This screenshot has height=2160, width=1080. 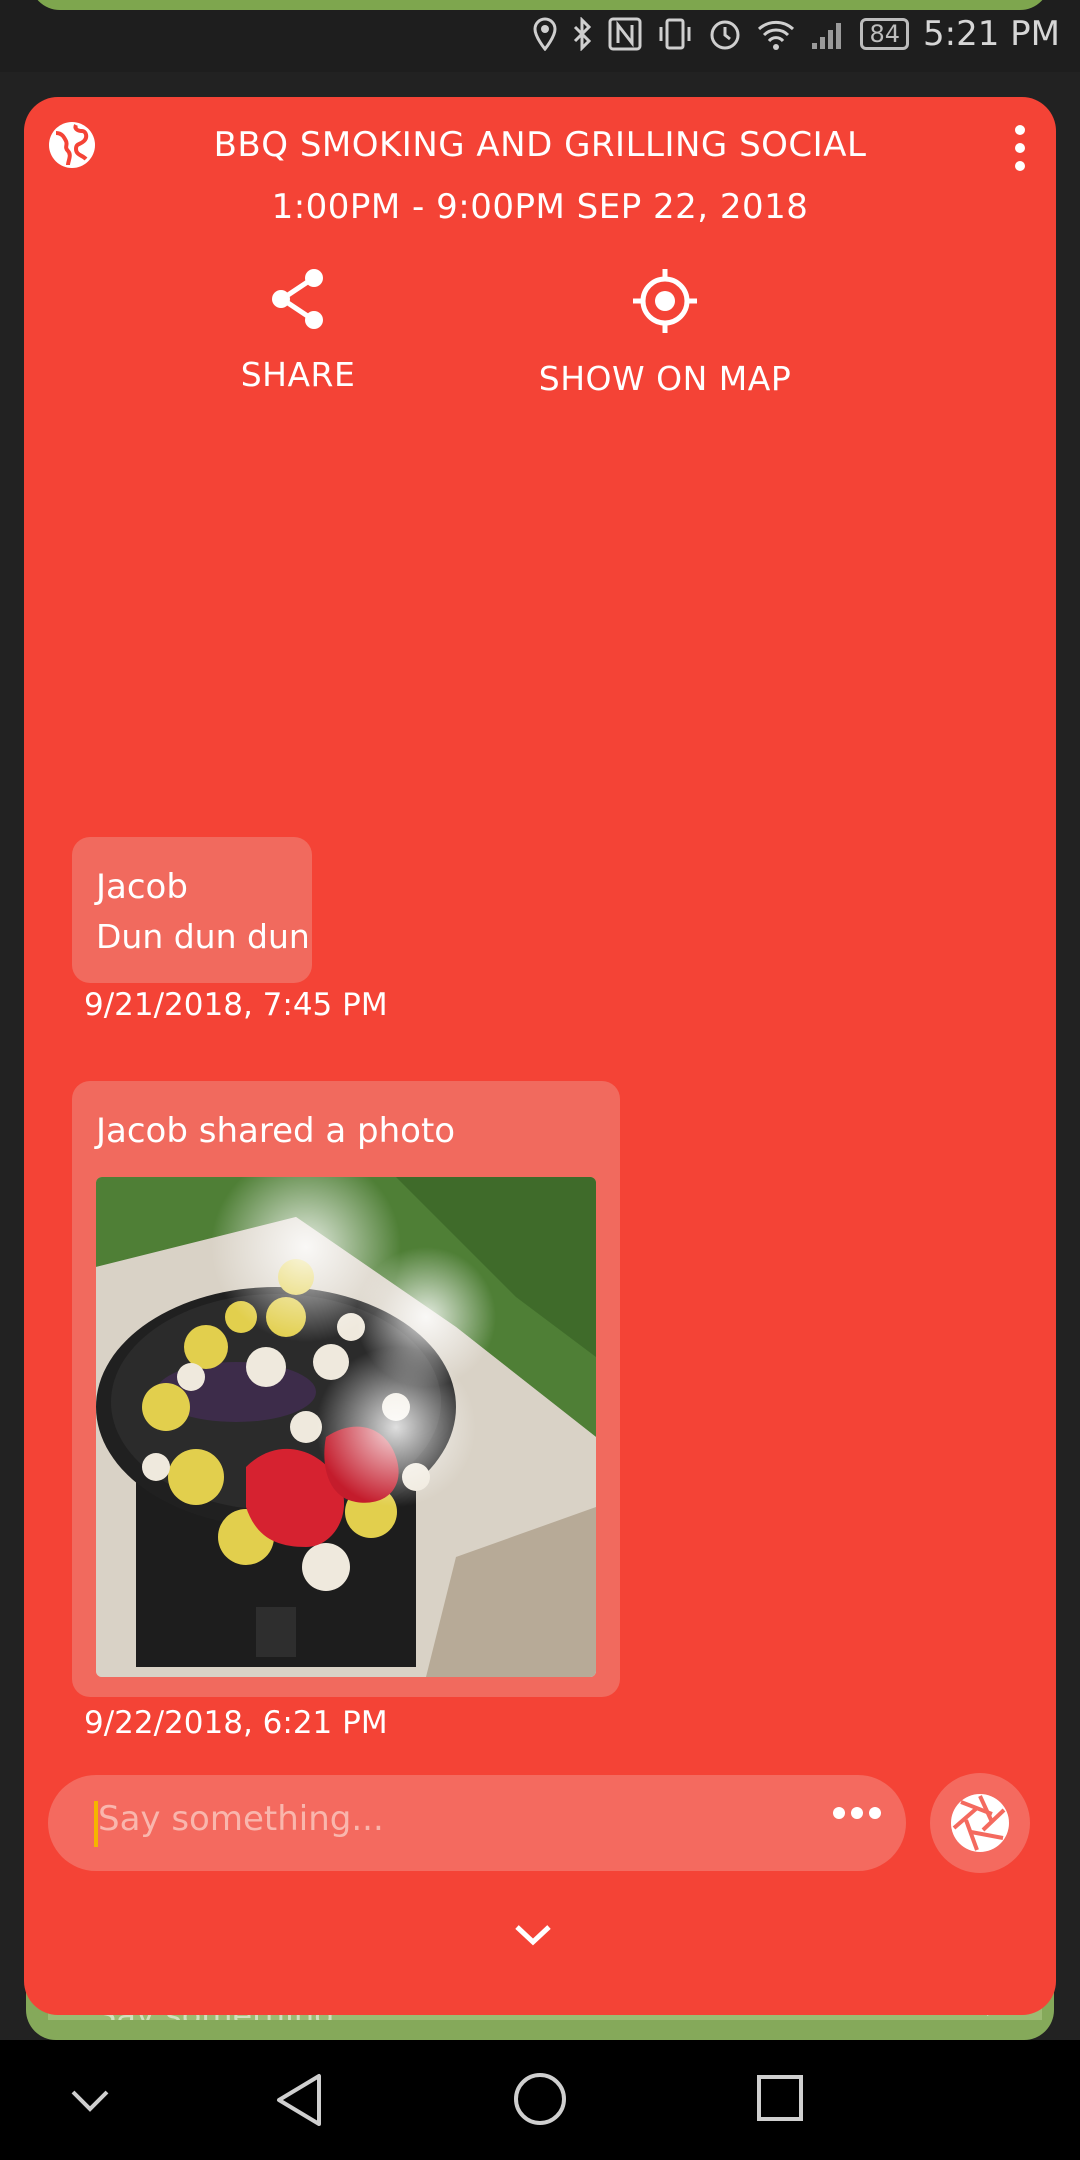 What do you see at coordinates (540, 145) in the screenshot?
I see `event-title: BBQ SMOKING AND GRILLING SOCIAL` at bounding box center [540, 145].